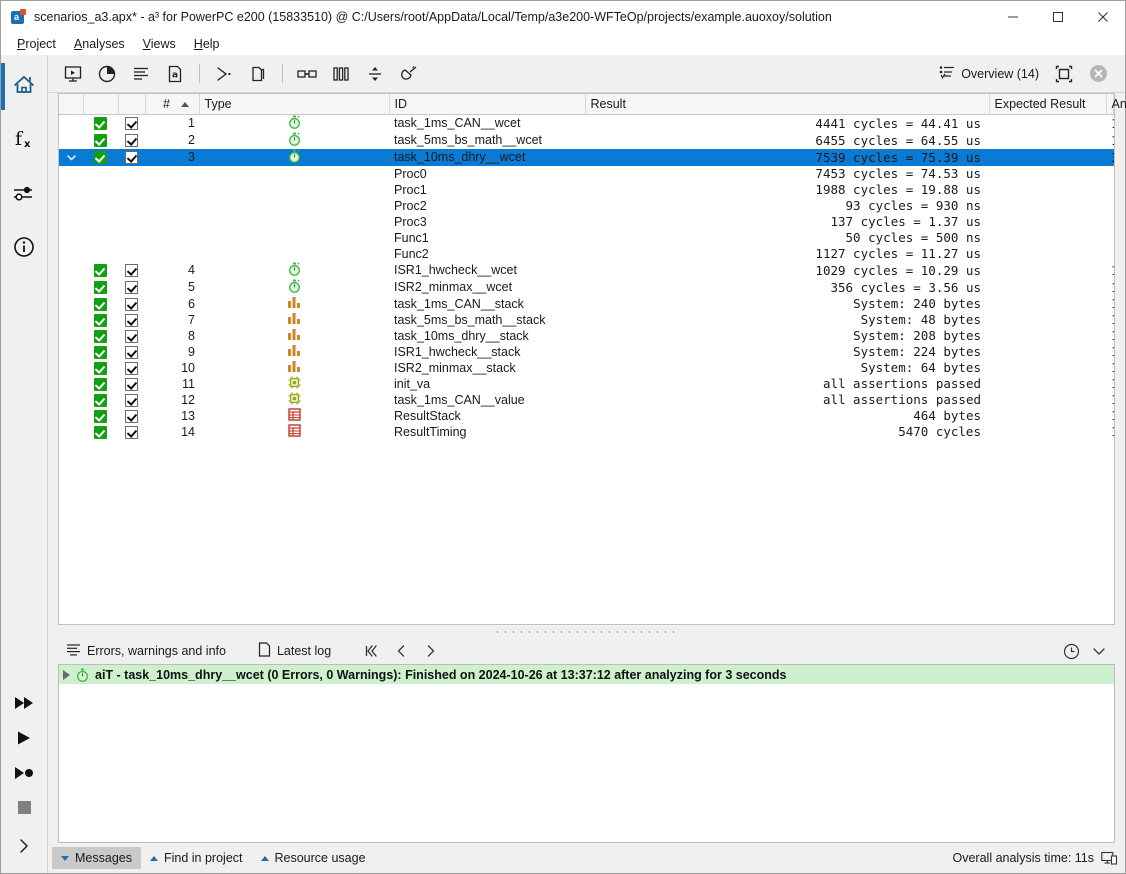  Describe the element at coordinates (586, 287) in the screenshot. I see `table-row: 5 ISR2_minmax__wcet 356 cycles = 3.56 us 1s` at that location.